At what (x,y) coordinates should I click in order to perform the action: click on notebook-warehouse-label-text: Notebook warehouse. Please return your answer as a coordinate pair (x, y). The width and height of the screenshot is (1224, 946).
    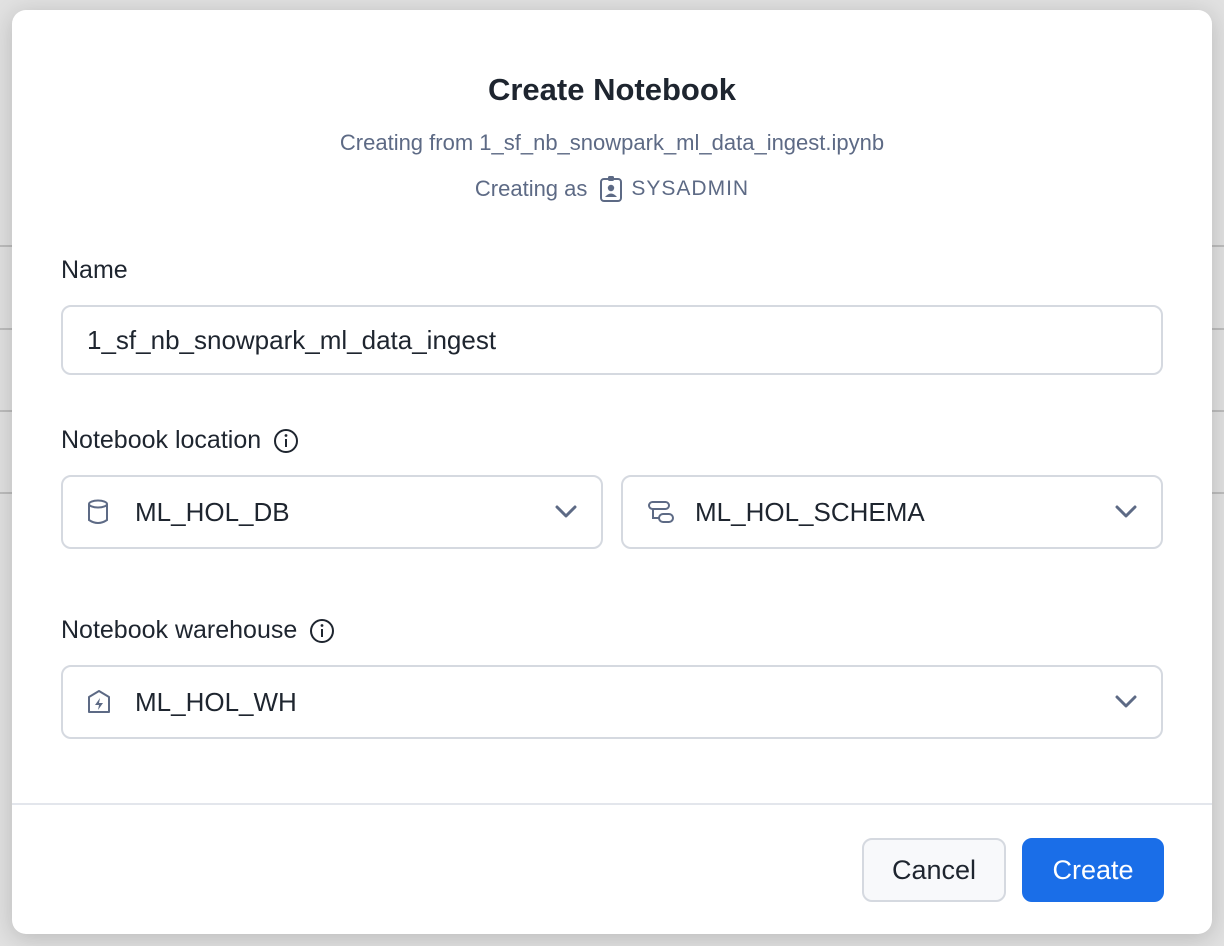
    Looking at the image, I should click on (179, 630).